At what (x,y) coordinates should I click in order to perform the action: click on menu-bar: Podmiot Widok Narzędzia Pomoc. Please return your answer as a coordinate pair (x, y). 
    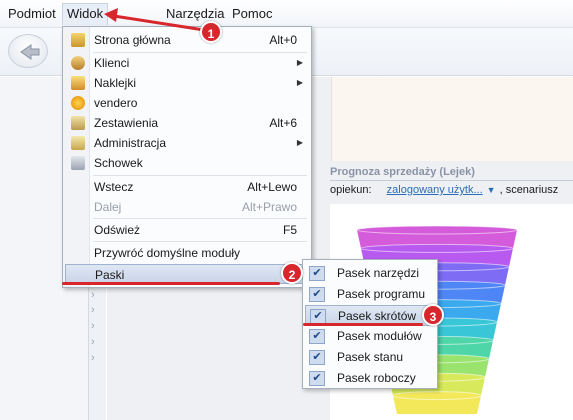
    Looking at the image, I should click on (286, 14).